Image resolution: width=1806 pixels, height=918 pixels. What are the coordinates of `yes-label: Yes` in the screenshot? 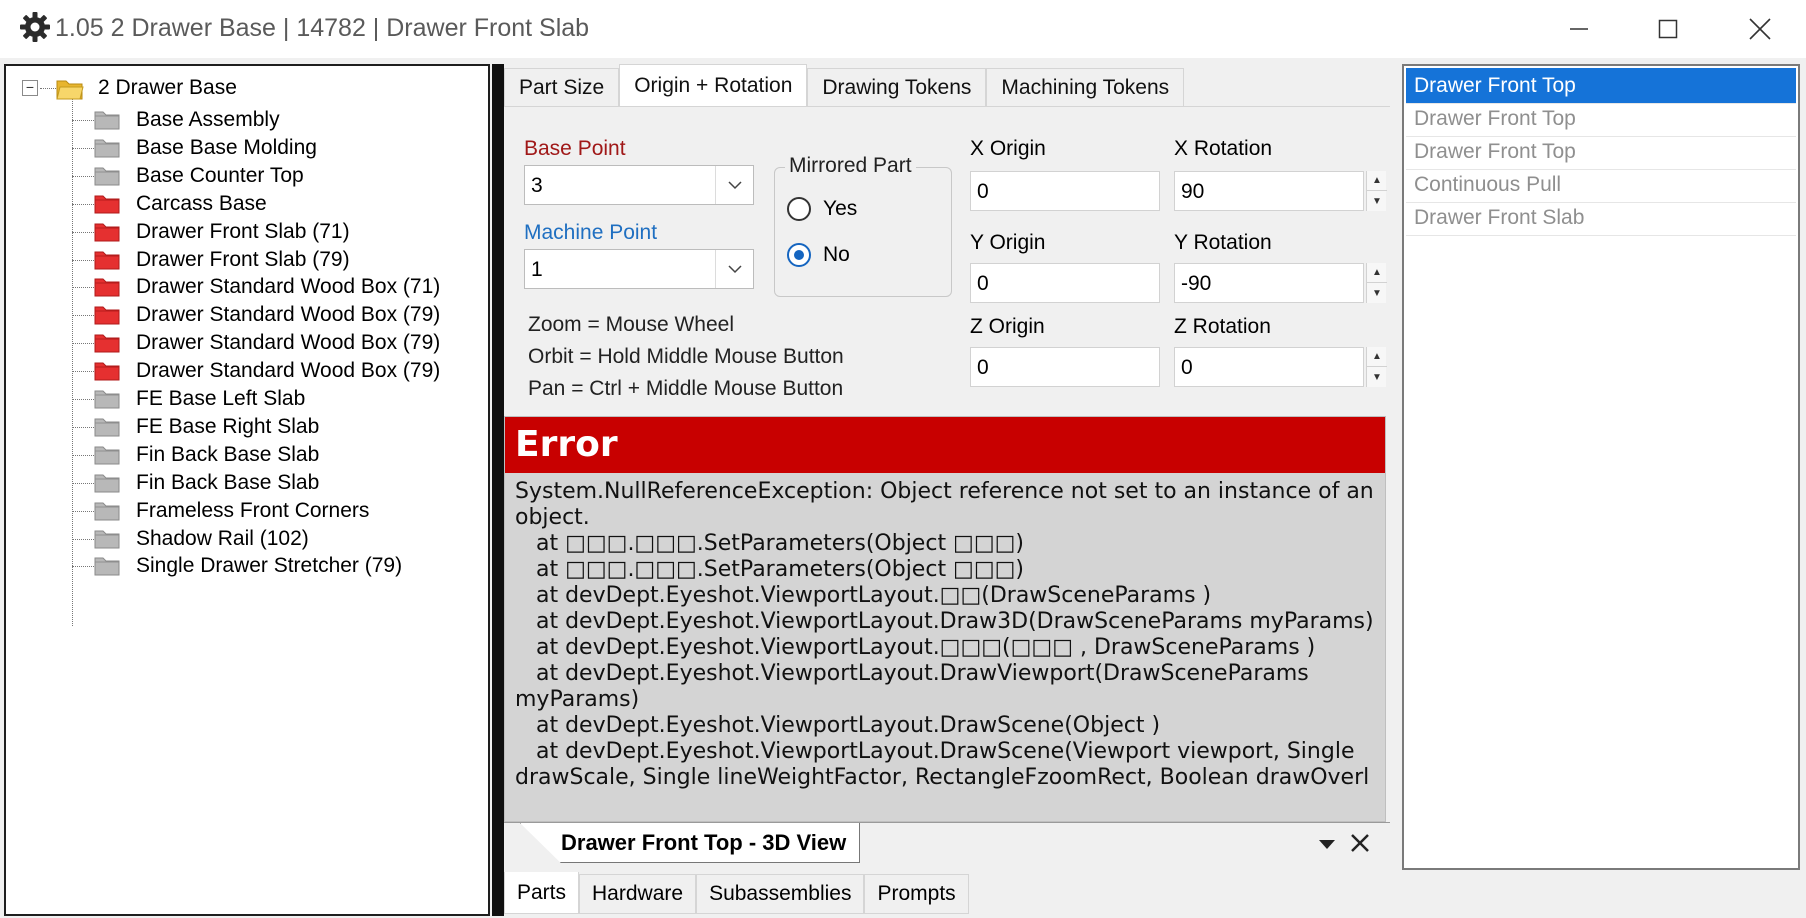 It's located at (840, 208).